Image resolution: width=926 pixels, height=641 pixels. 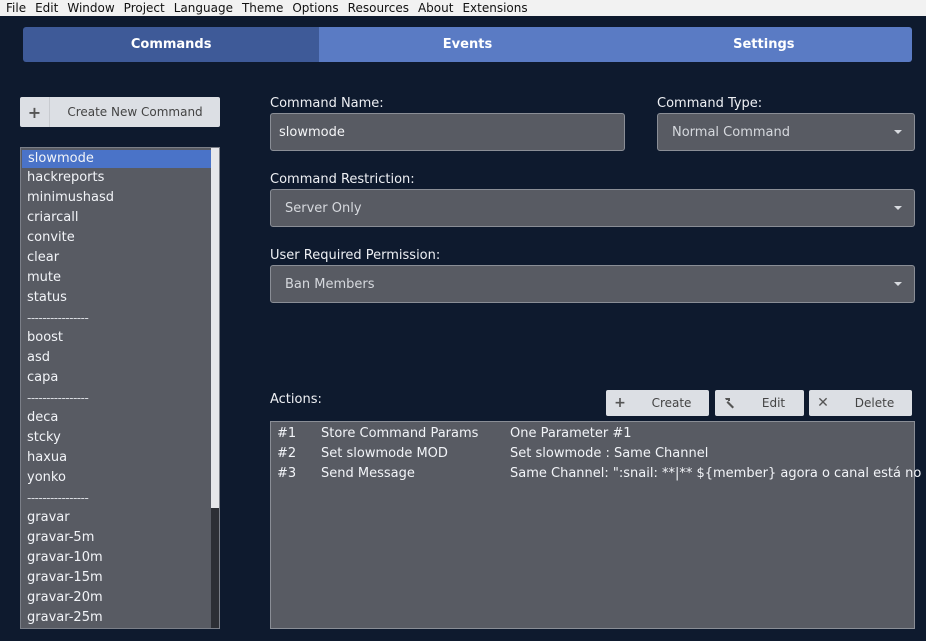 What do you see at coordinates (116, 458) in the screenshot?
I see `list-item: haxua` at bounding box center [116, 458].